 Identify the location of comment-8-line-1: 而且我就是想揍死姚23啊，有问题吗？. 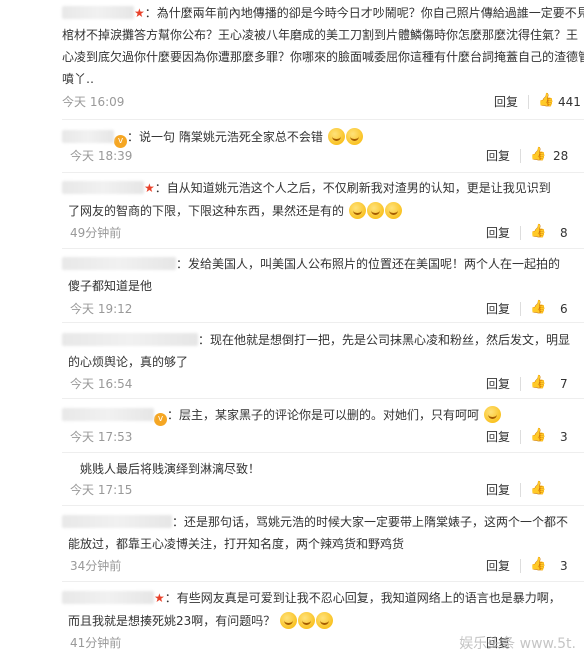
(201, 620).